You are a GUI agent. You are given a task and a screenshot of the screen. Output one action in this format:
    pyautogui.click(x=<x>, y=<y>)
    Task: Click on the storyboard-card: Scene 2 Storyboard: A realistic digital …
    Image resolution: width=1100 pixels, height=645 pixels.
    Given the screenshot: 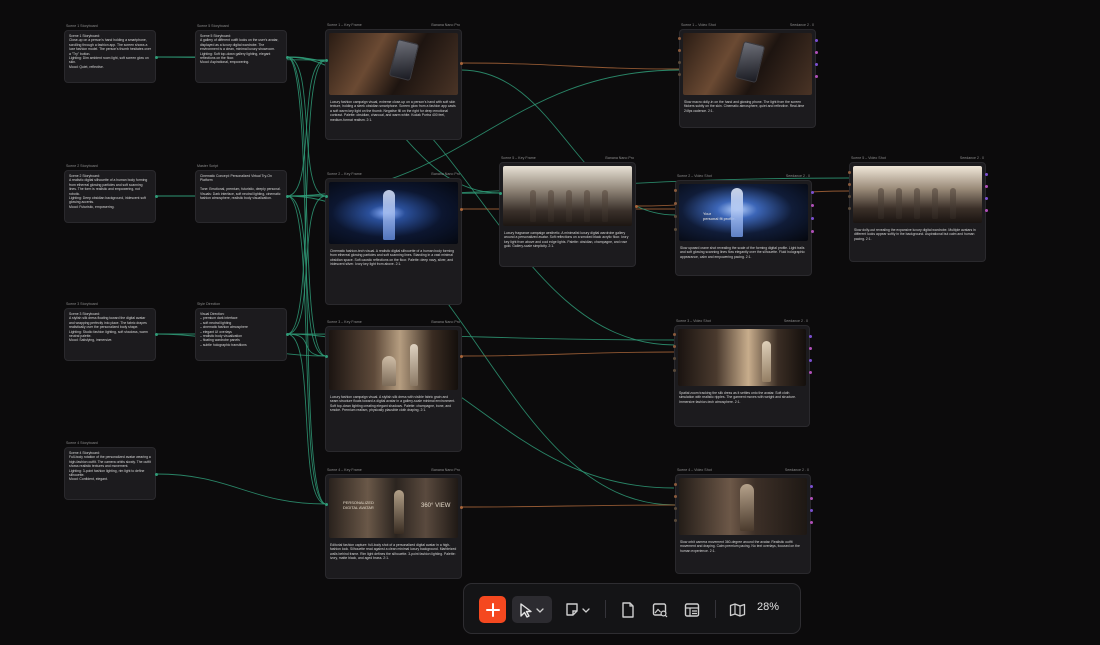 What is the action you would take?
    pyautogui.click(x=110, y=196)
    